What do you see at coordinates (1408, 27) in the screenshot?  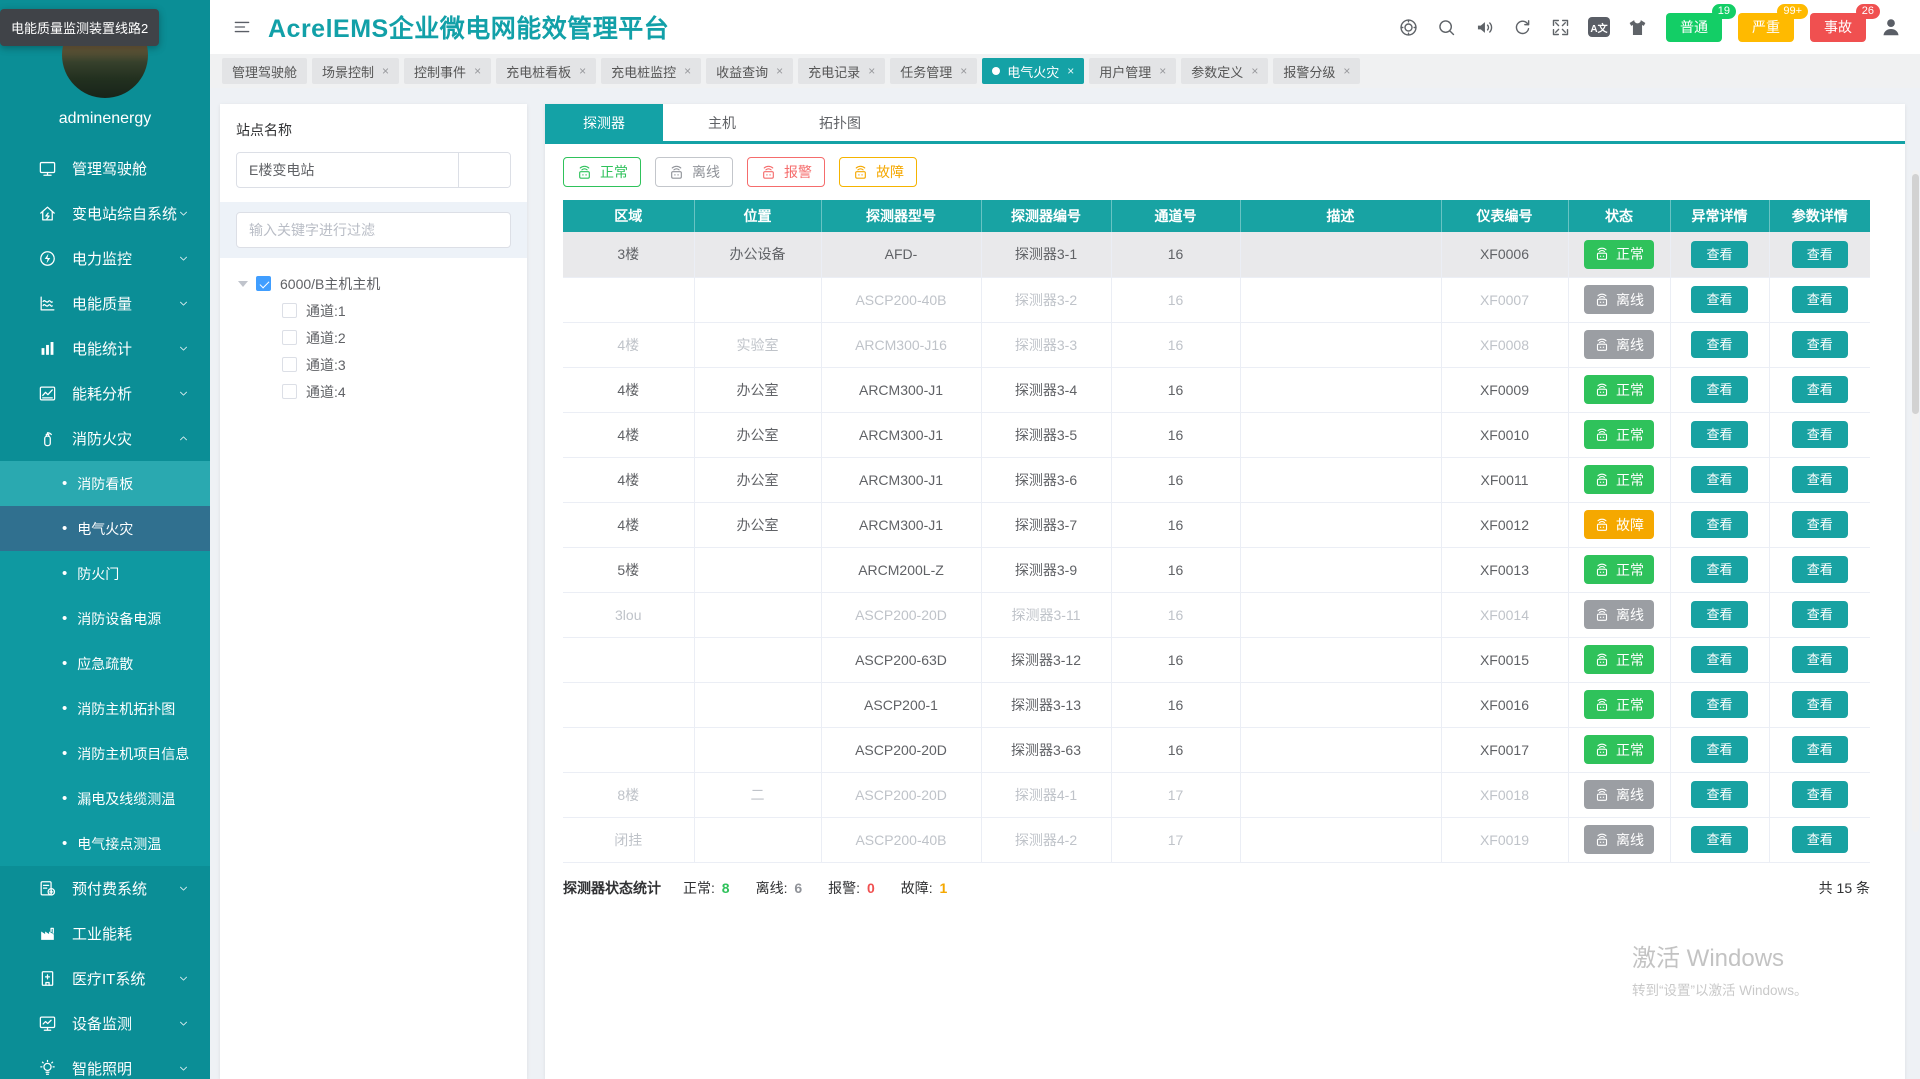 I see `aim-icon` at bounding box center [1408, 27].